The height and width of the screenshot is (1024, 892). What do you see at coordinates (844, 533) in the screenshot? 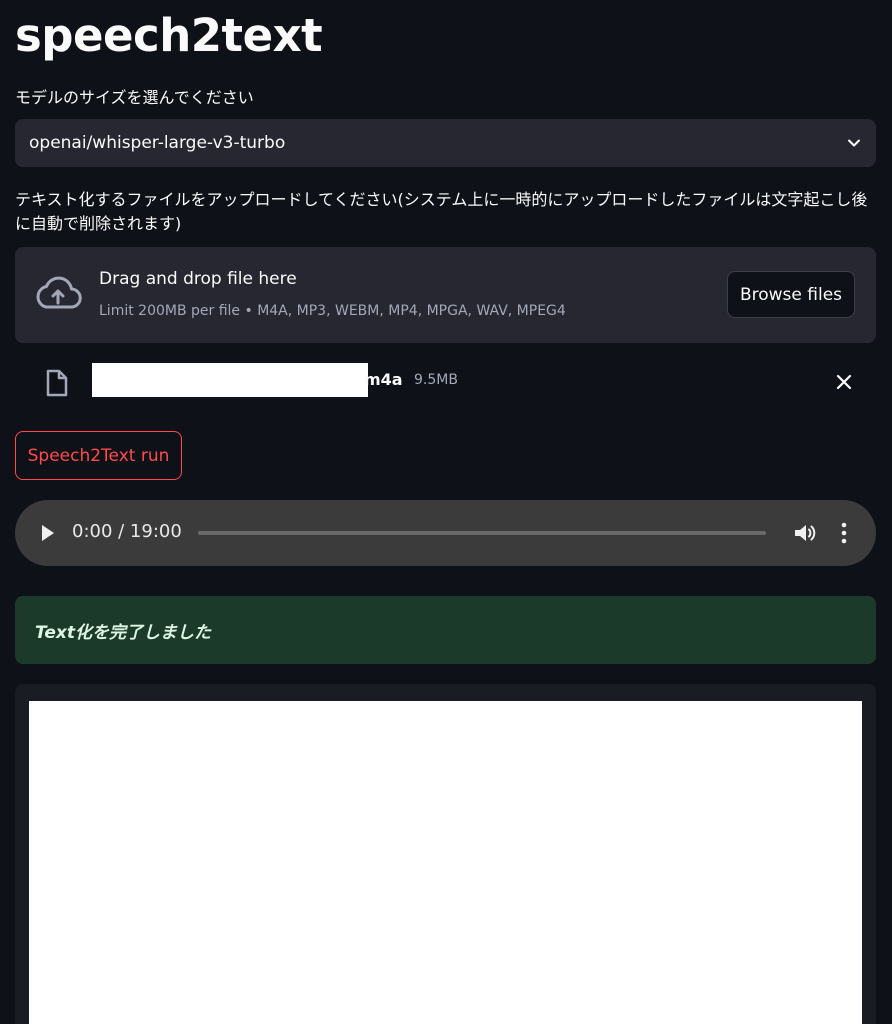
I see `more-options-icon` at bounding box center [844, 533].